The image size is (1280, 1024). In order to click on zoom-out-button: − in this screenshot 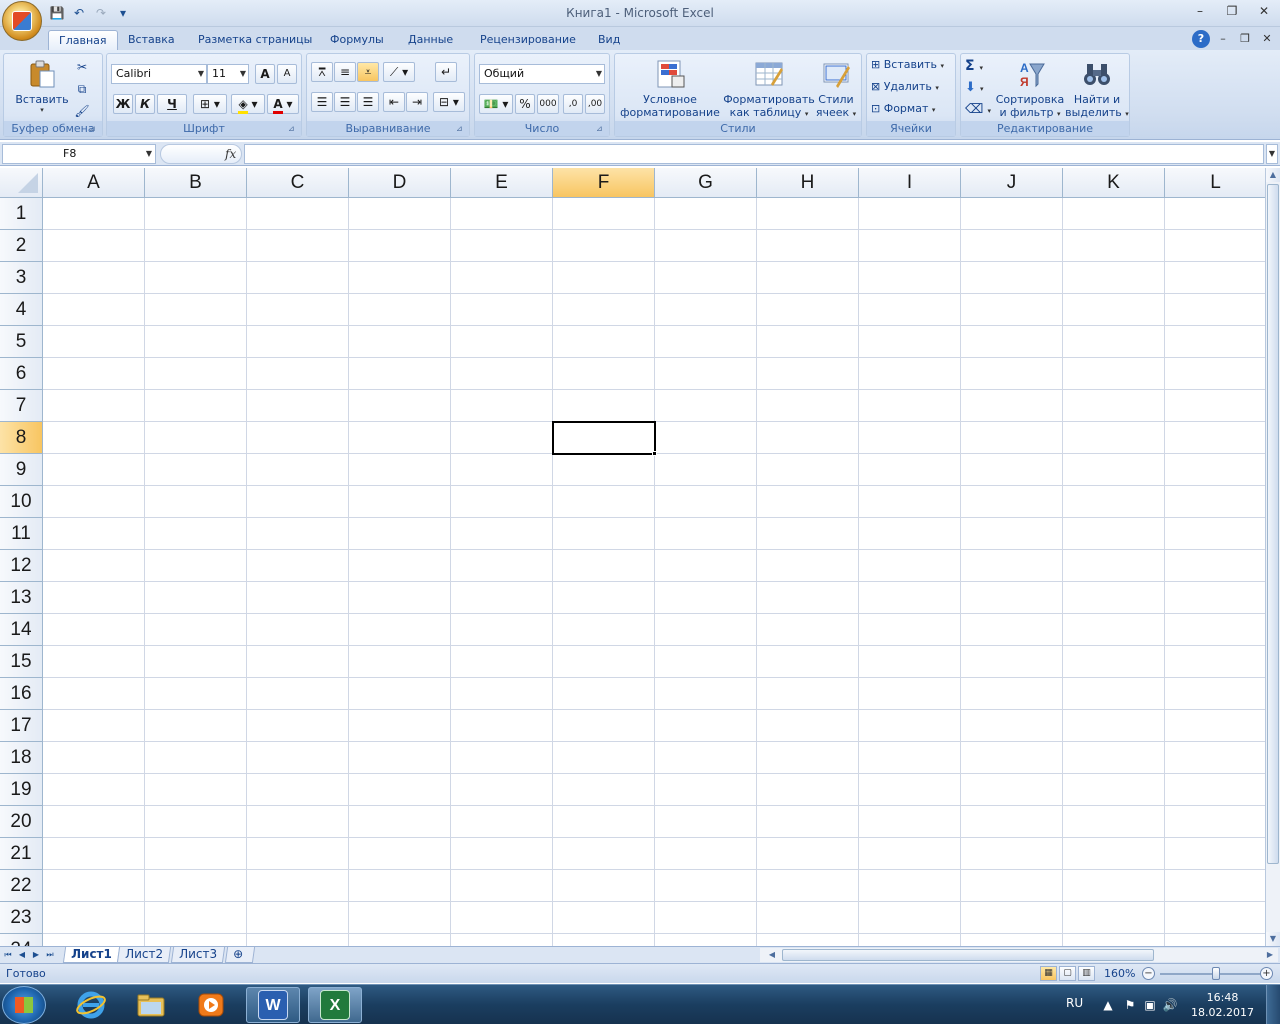, I will do `click(1148, 973)`.